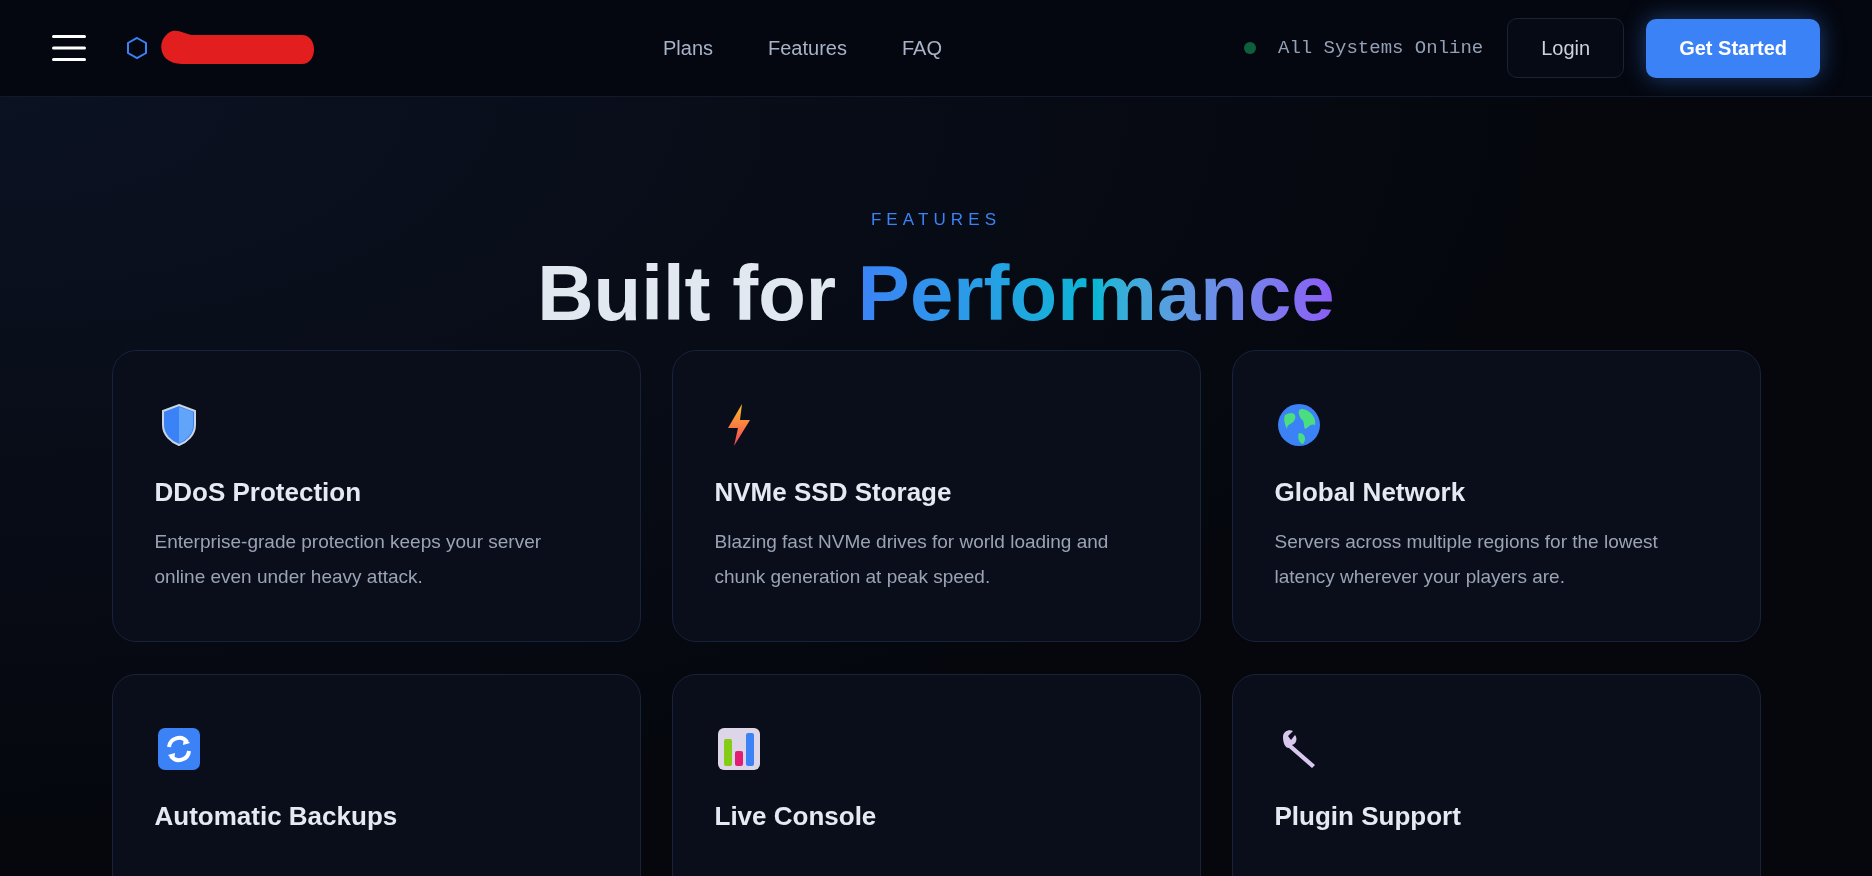 The height and width of the screenshot is (876, 1872). I want to click on feature-title: Global Network, so click(1370, 493).